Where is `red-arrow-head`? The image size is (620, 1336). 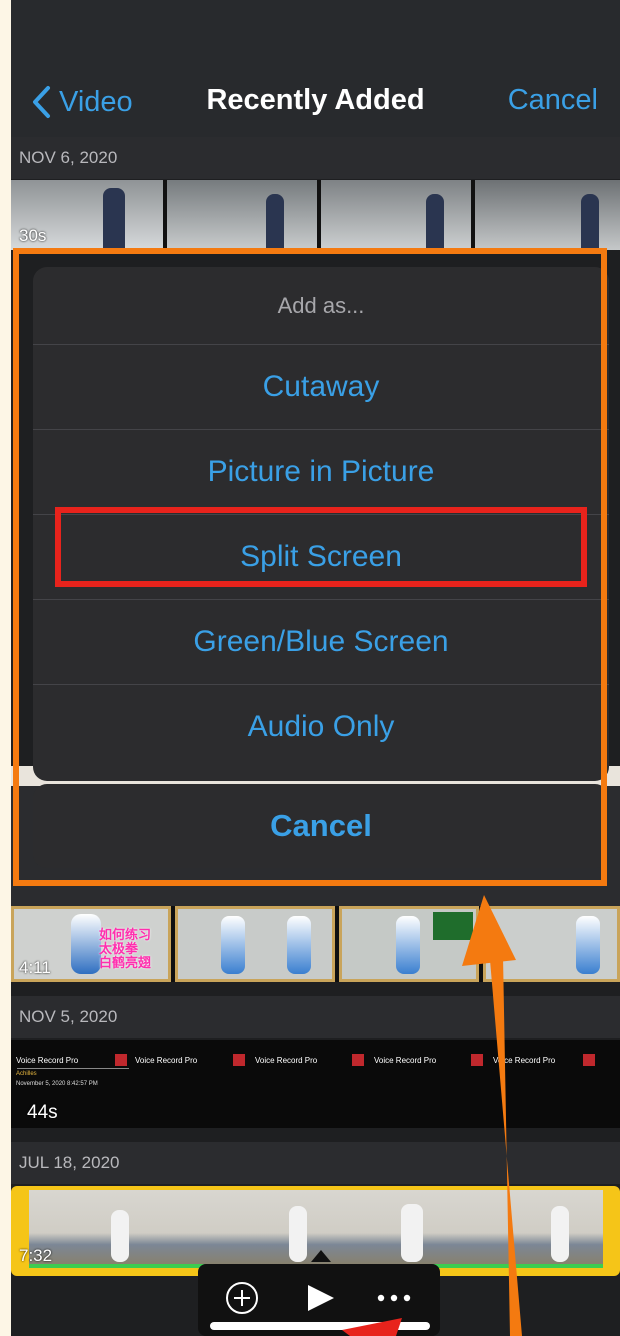 red-arrow-head is located at coordinates (372, 1327).